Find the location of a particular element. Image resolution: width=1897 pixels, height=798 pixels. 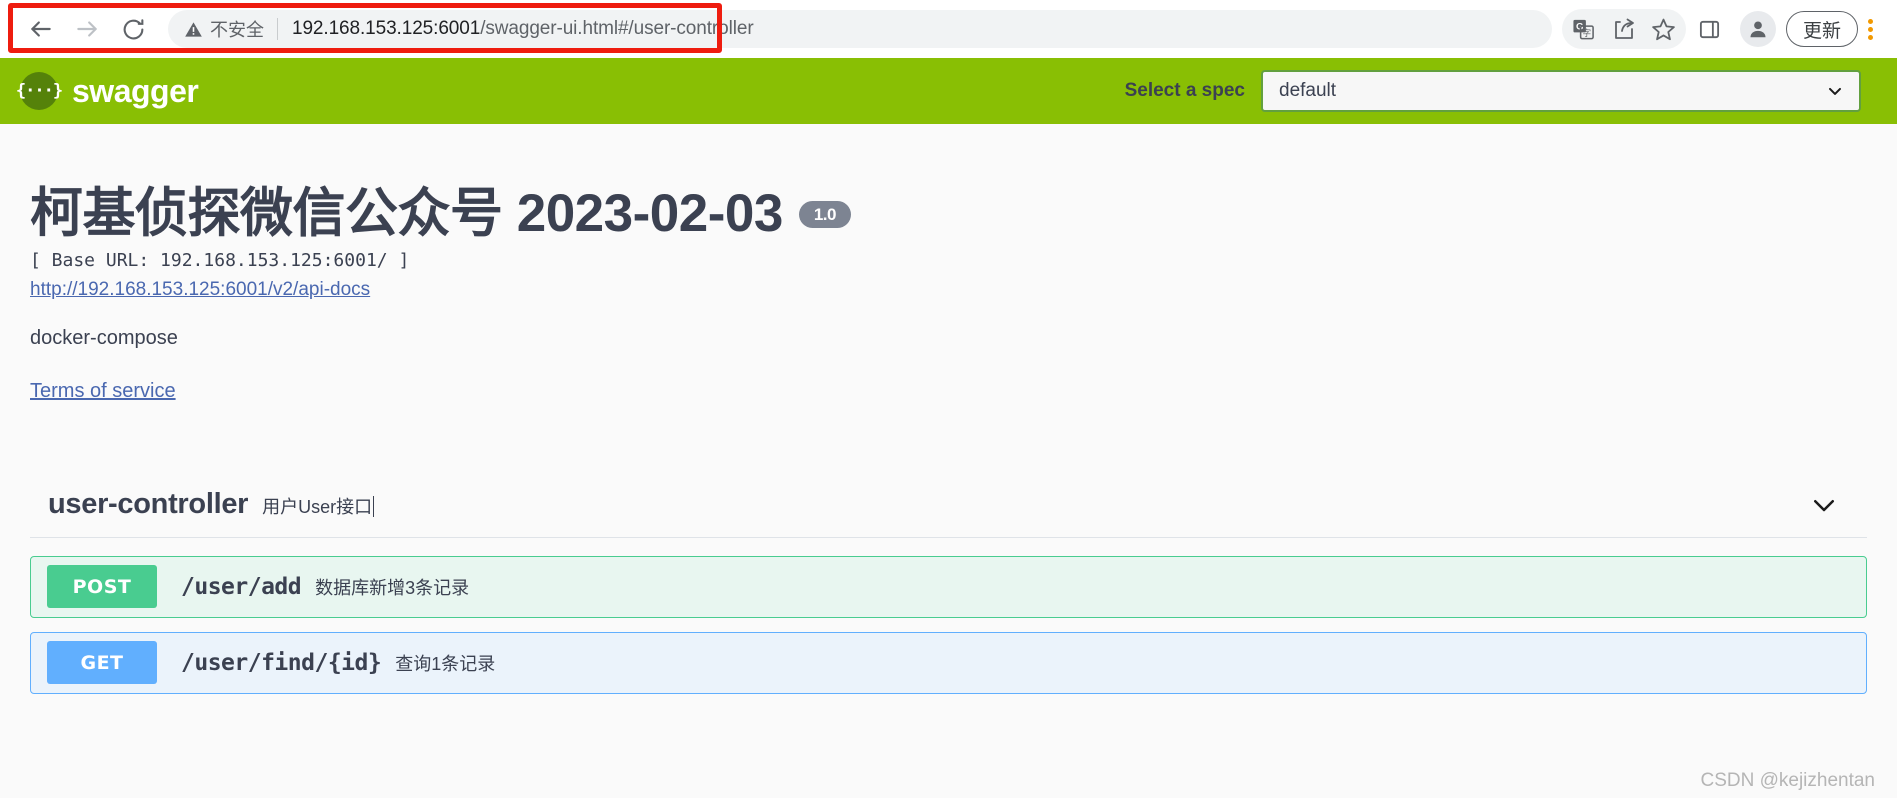

profile-avatar-icon is located at coordinates (1758, 29).